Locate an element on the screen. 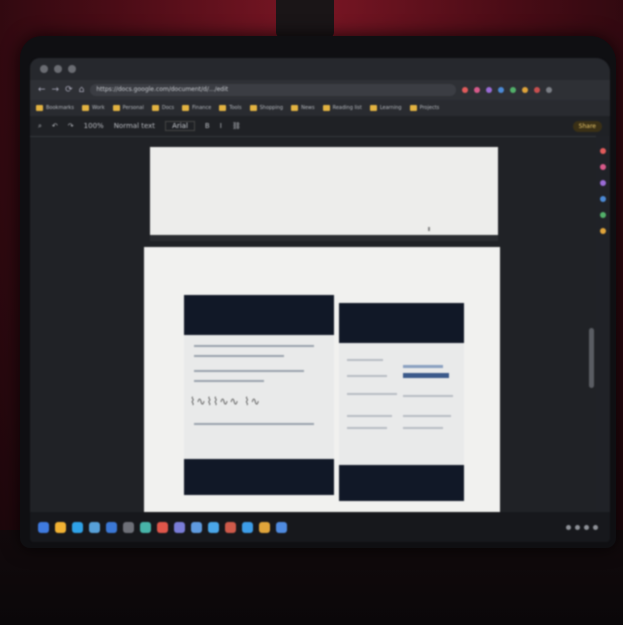 The height and width of the screenshot is (625, 623). undo-icon: ↶ is located at coordinates (55, 126).